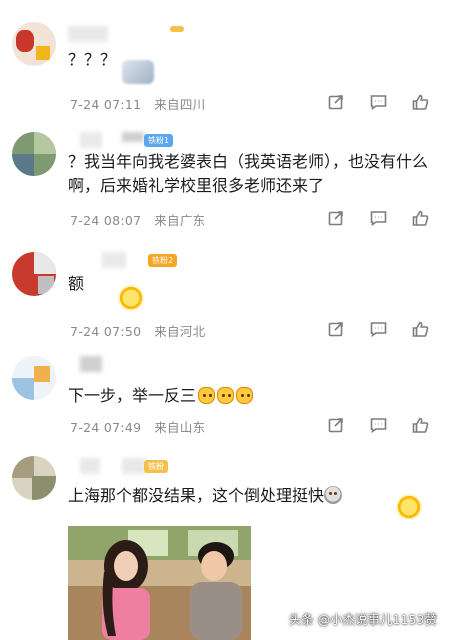  I want to click on comment-time: 7-24 07:50, so click(106, 331).